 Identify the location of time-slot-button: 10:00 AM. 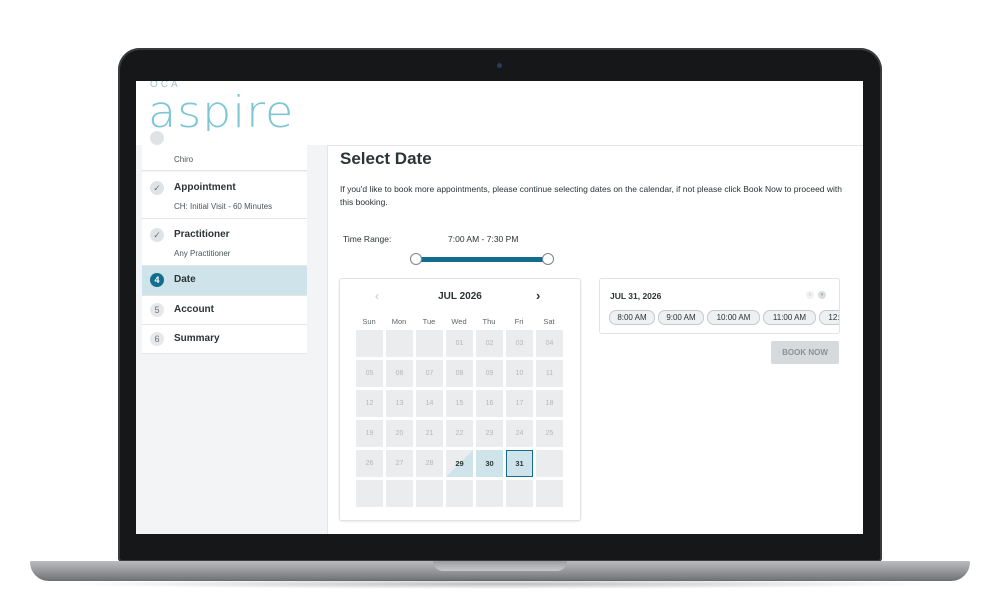
(733, 317).